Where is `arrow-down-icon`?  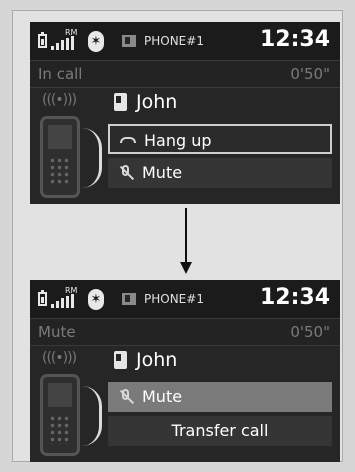
arrow-down-icon is located at coordinates (186, 242).